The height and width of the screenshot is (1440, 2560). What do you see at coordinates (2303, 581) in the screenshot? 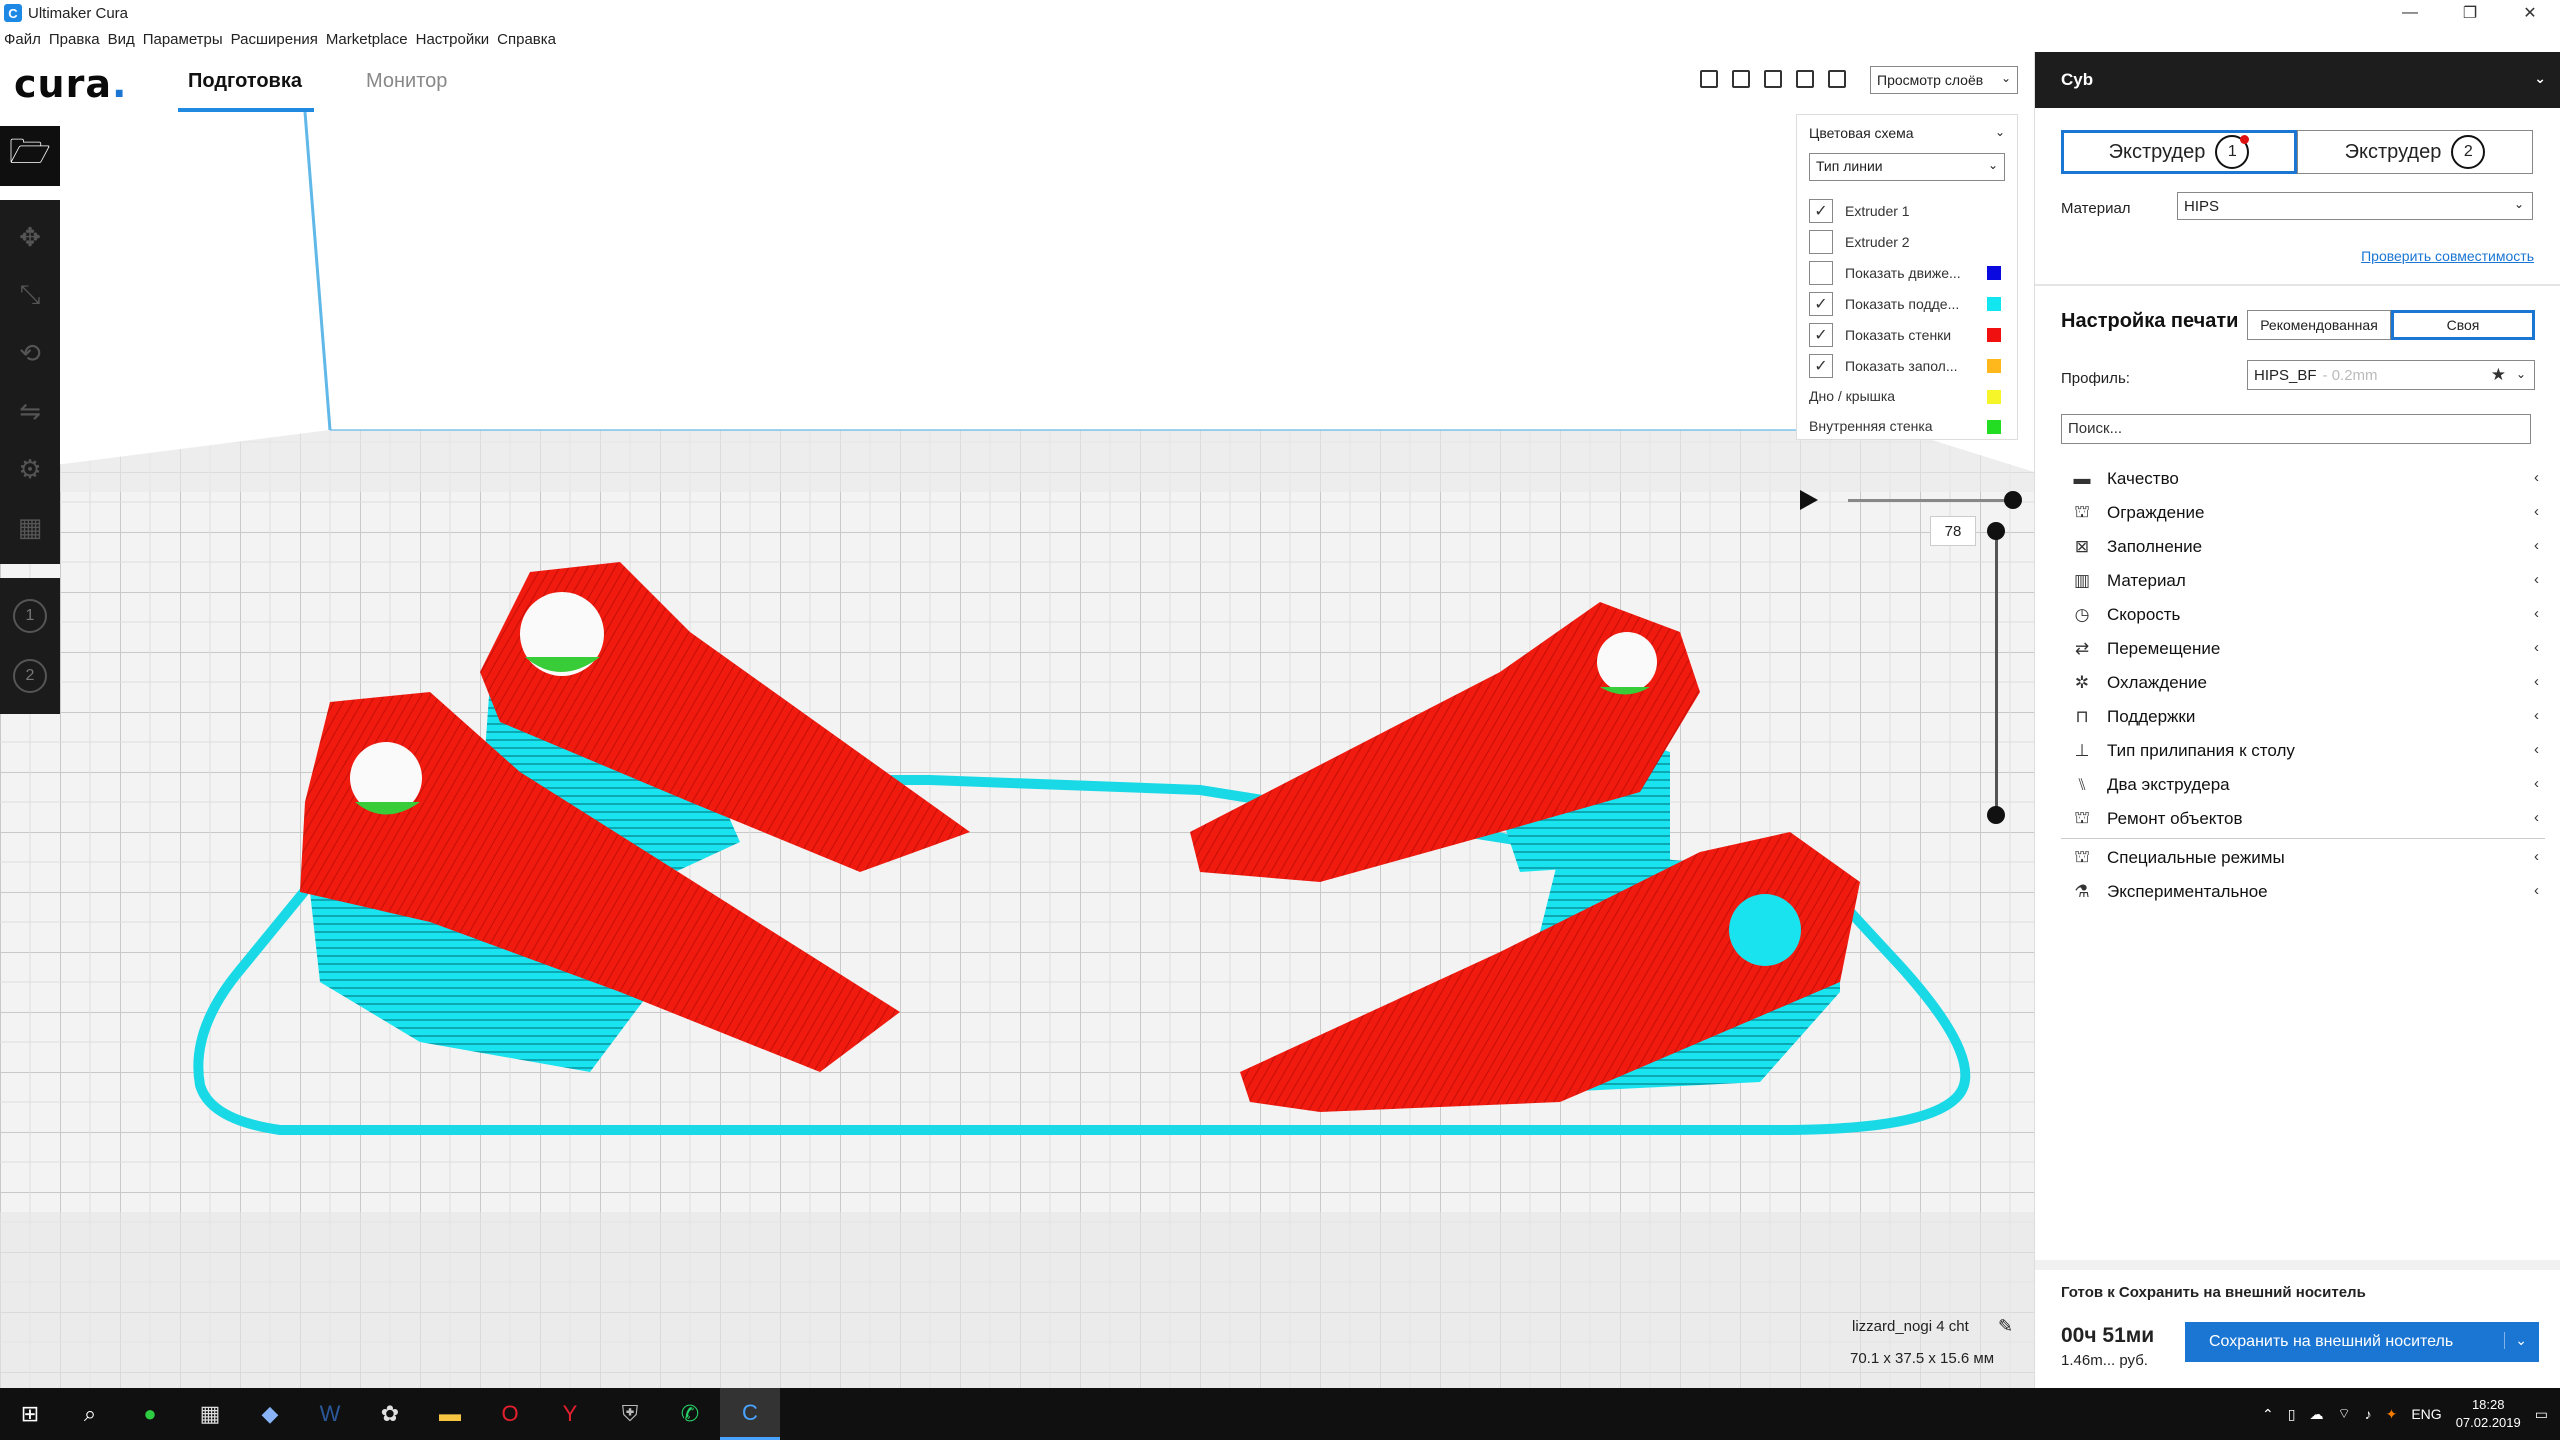
I see `category-material: ▥ Материал ‹` at bounding box center [2303, 581].